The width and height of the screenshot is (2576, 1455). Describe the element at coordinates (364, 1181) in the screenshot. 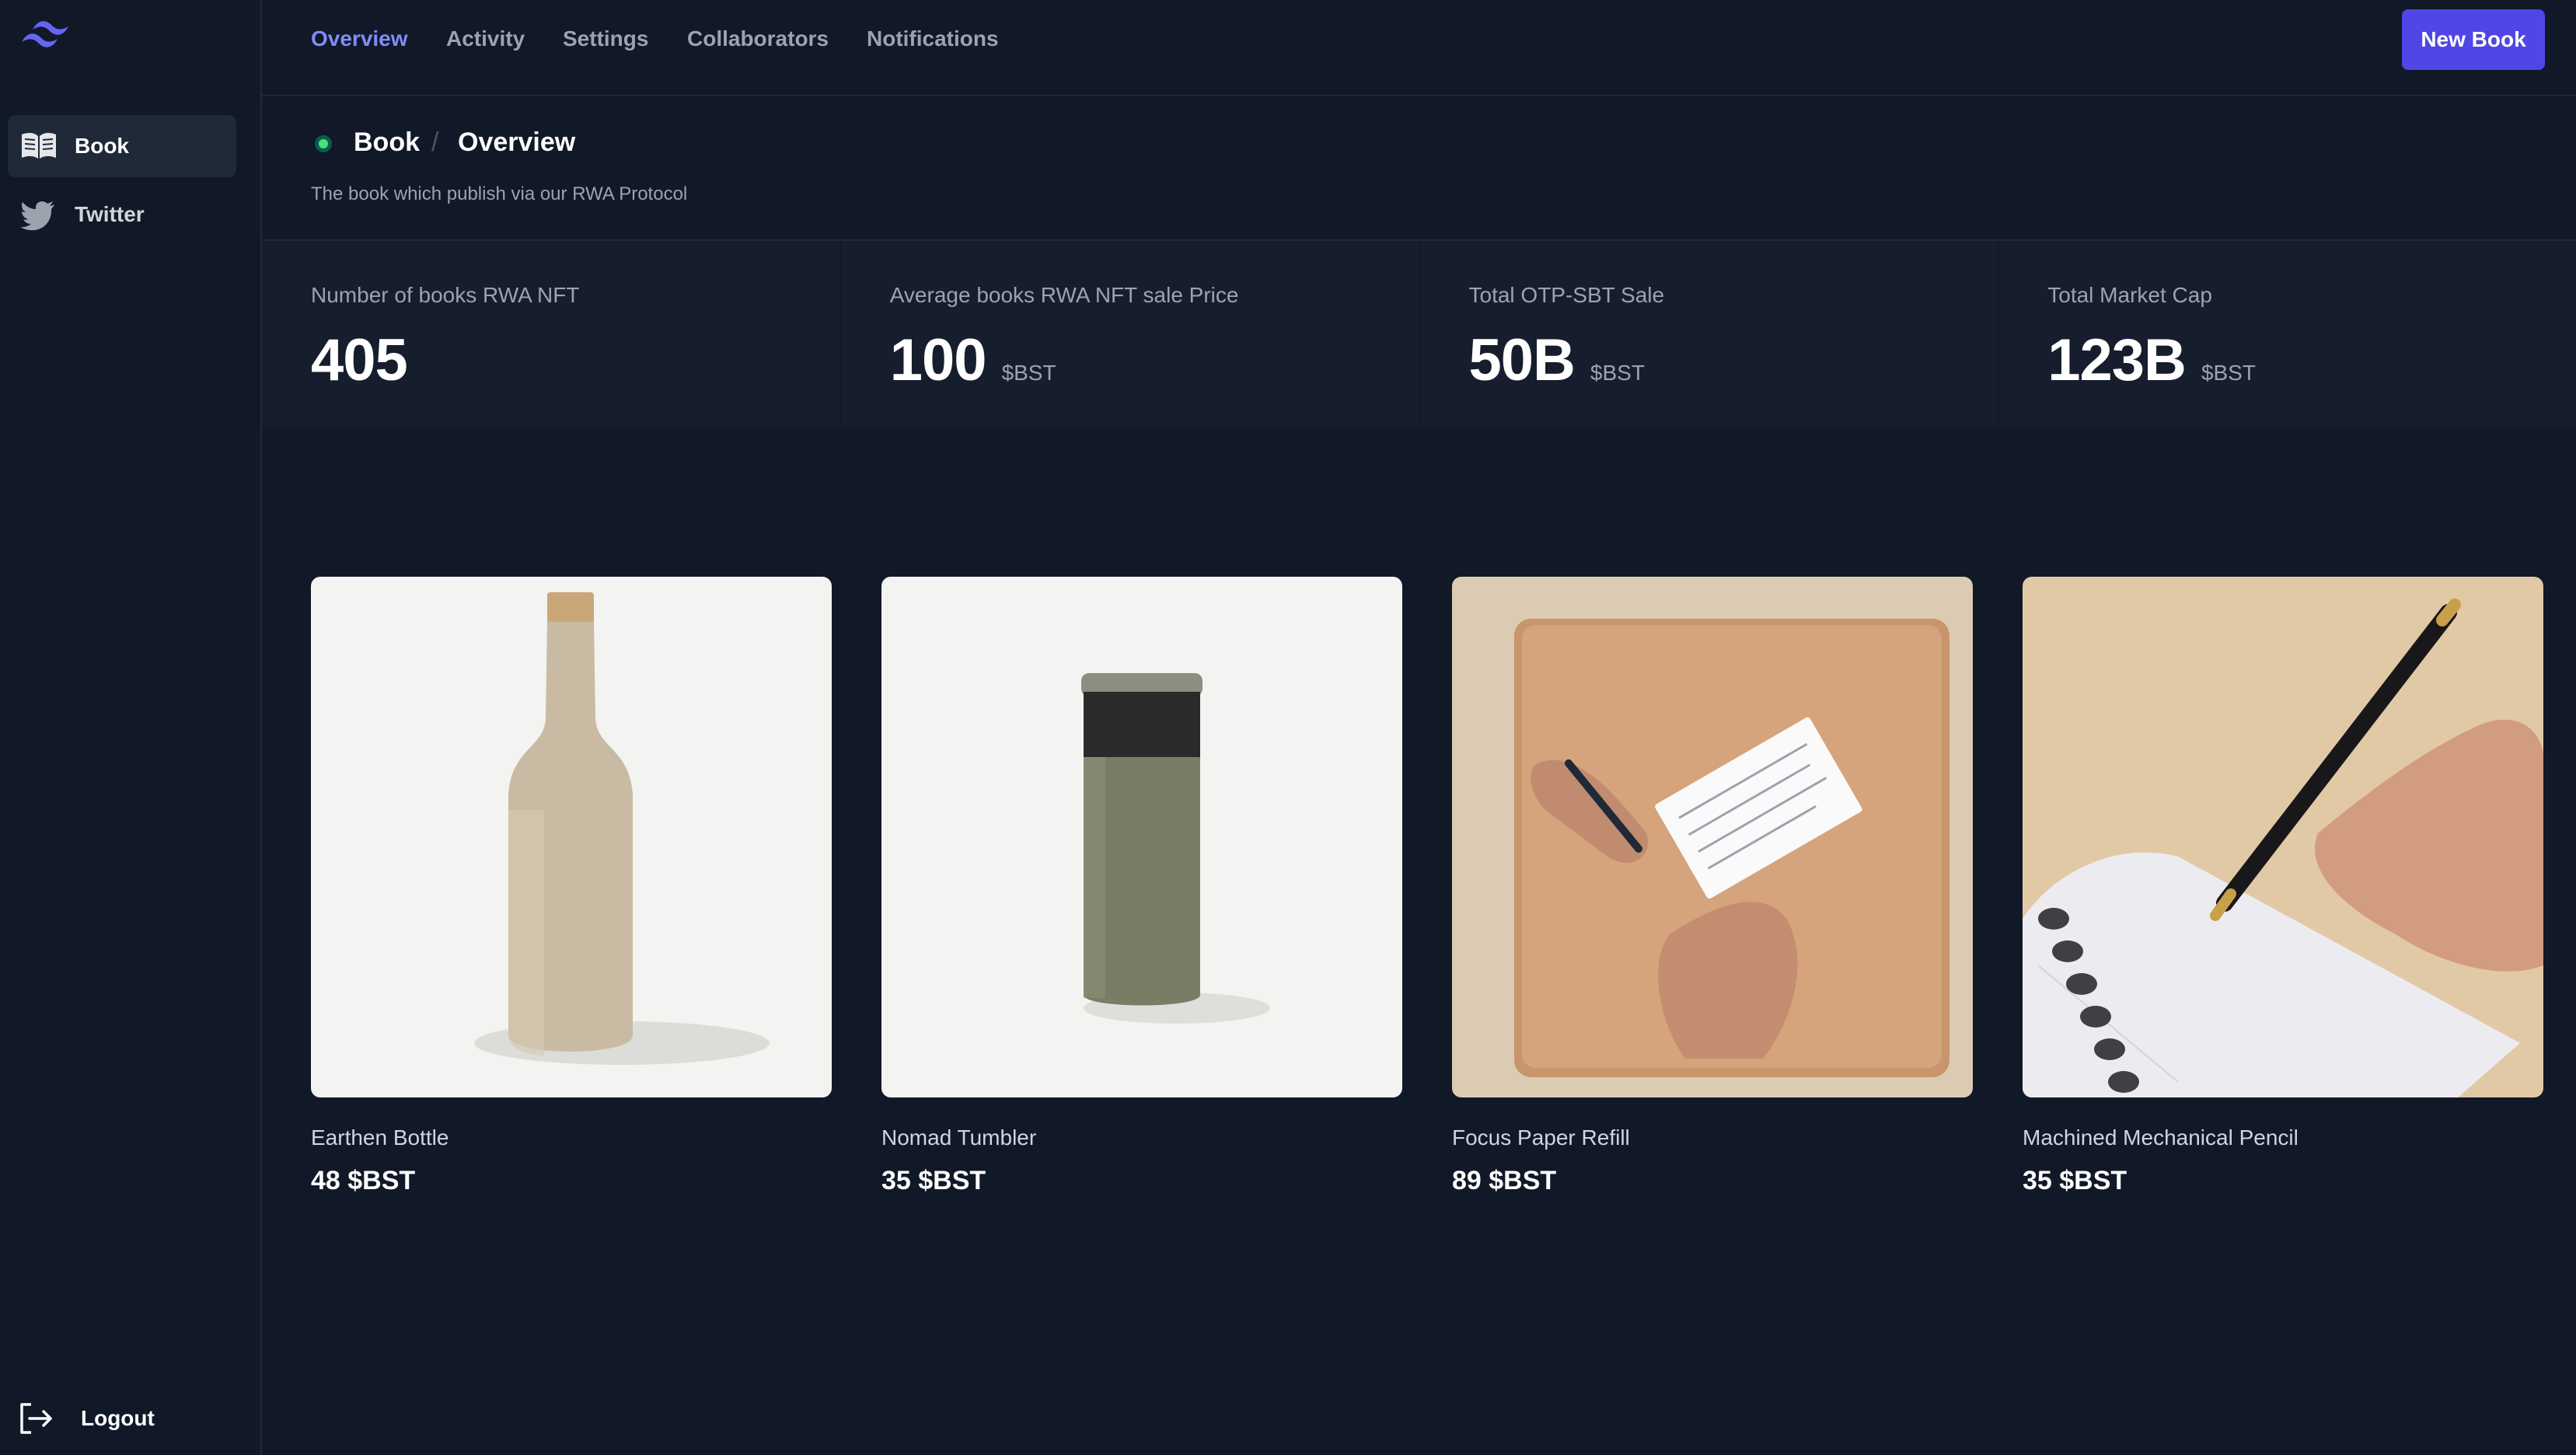

I see `product-price: 48 $BST` at that location.